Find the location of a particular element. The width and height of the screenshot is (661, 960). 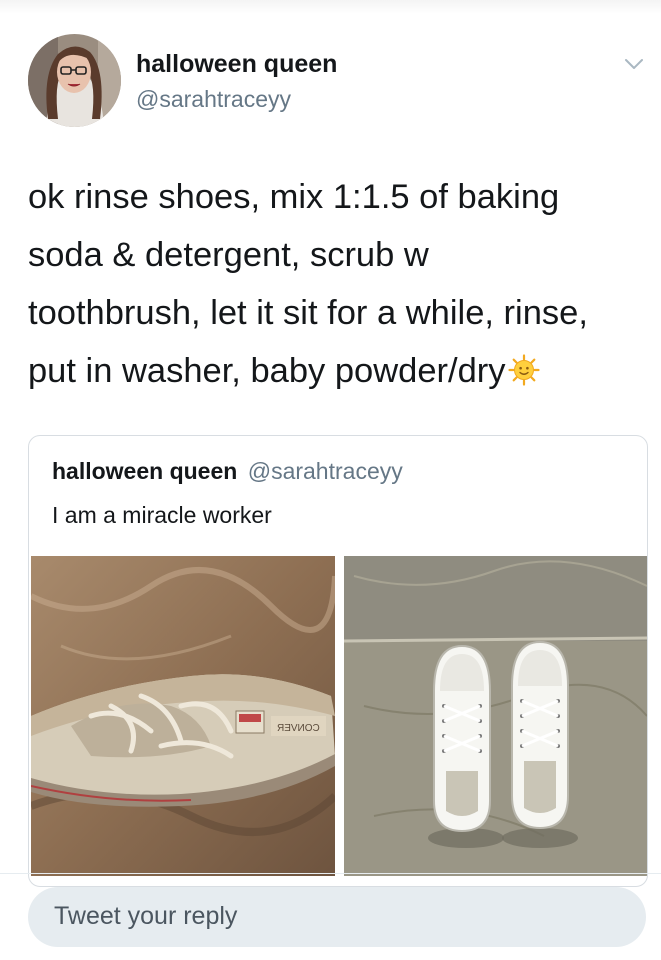

quoted-display-name: halloween queen is located at coordinates (145, 471).